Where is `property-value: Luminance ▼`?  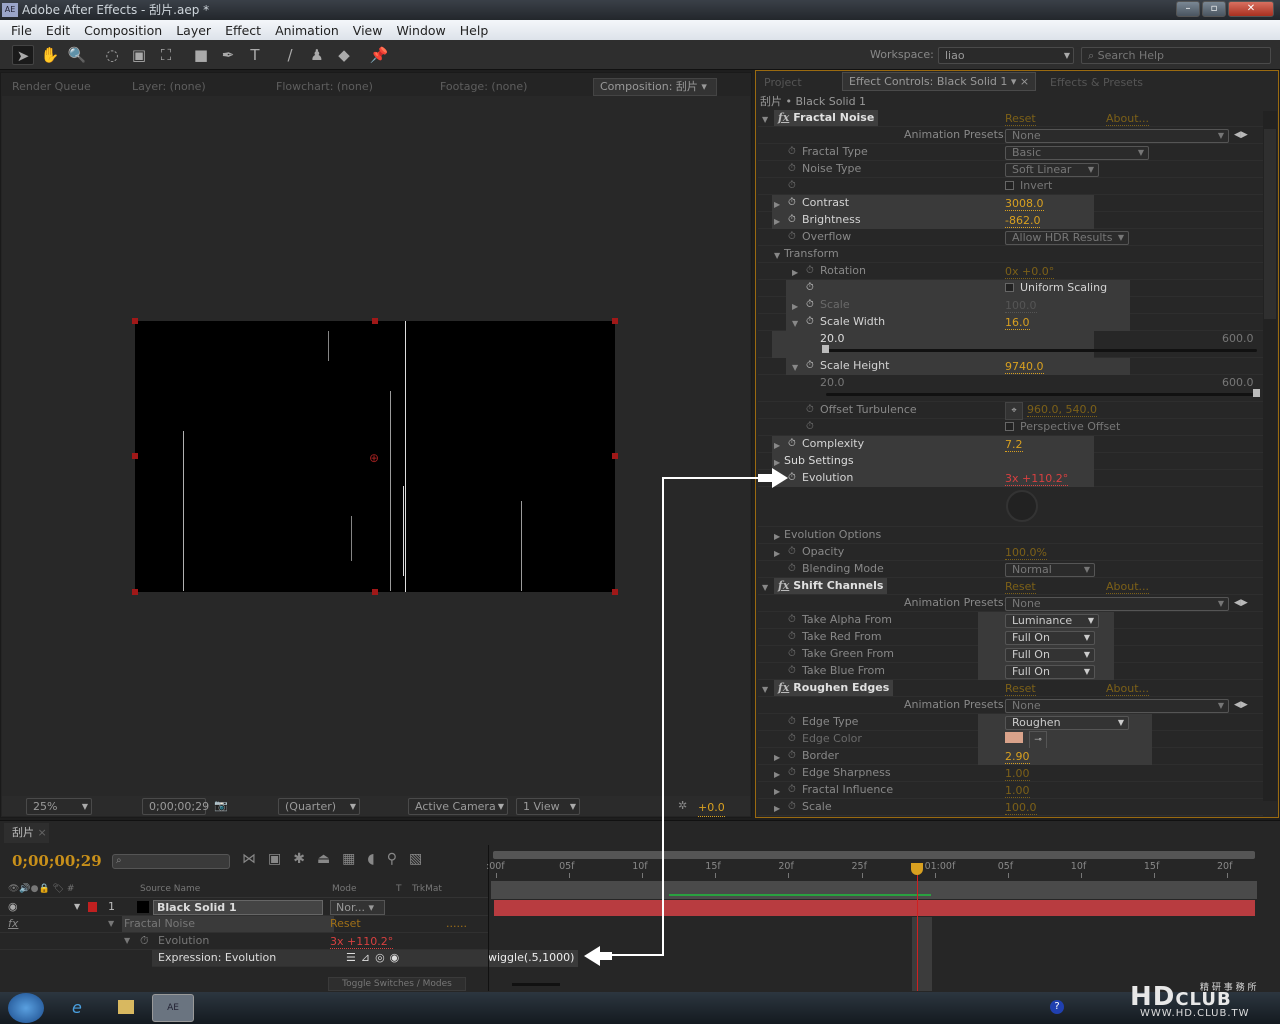
property-value: Luminance ▼ is located at coordinates (1052, 621).